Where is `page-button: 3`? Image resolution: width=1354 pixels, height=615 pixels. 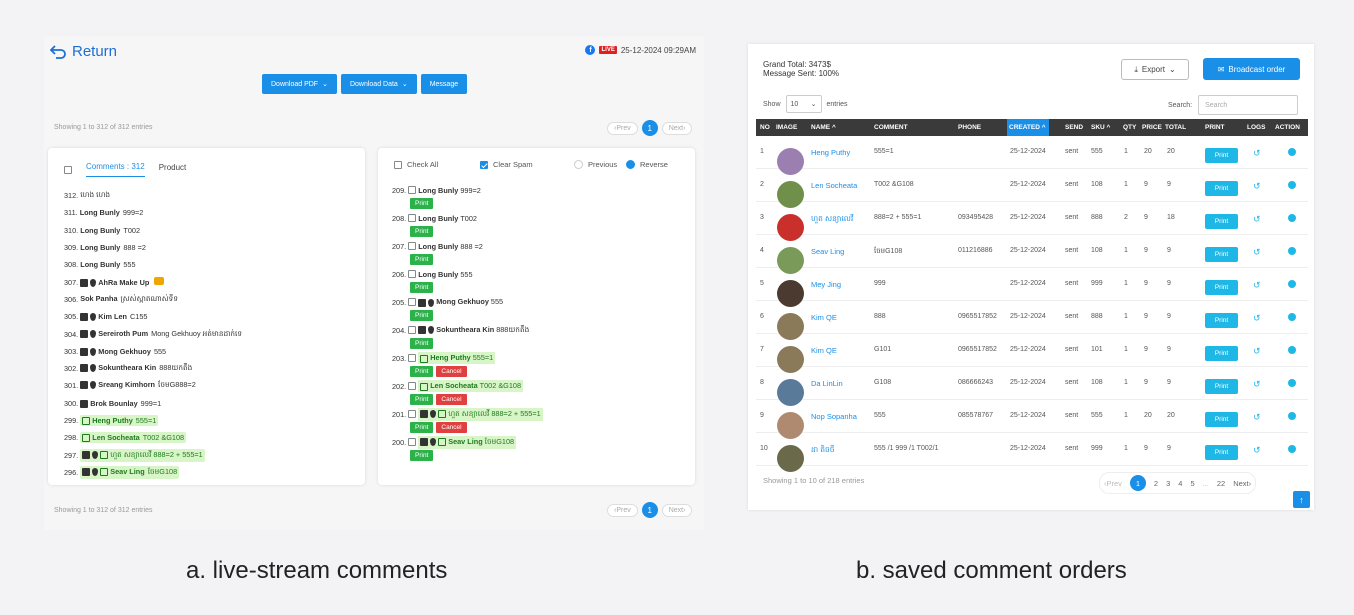 page-button: 3 is located at coordinates (1168, 483).